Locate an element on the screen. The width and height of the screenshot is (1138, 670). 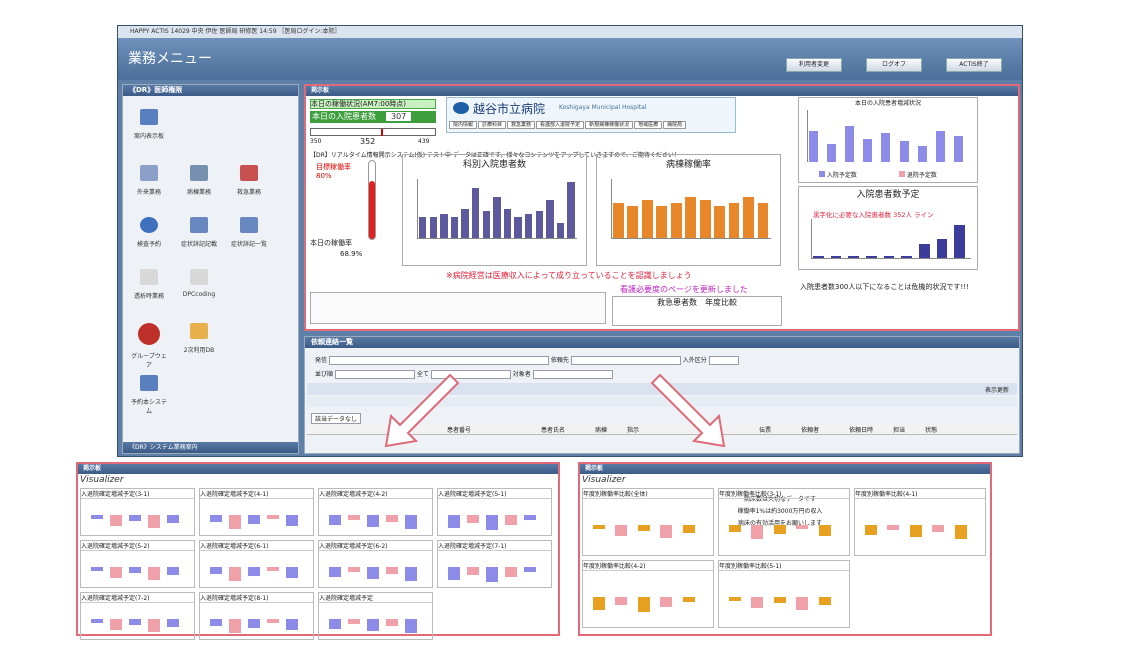
forecast-plot is located at coordinates (891, 239).